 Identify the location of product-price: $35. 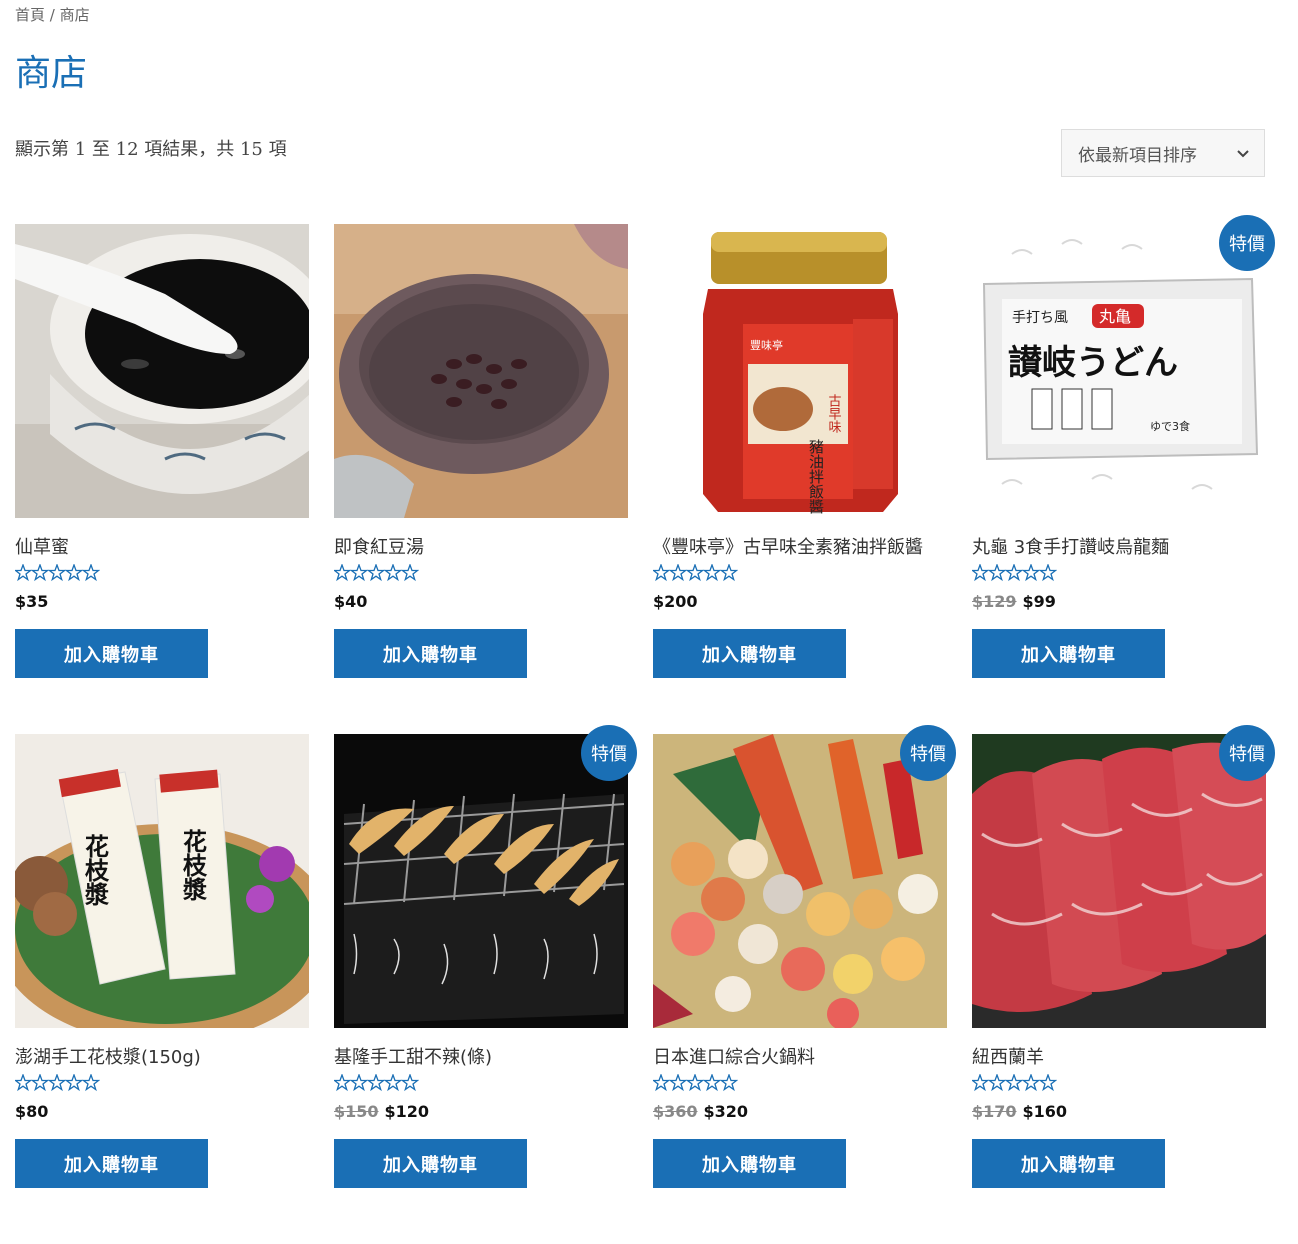
(31, 601).